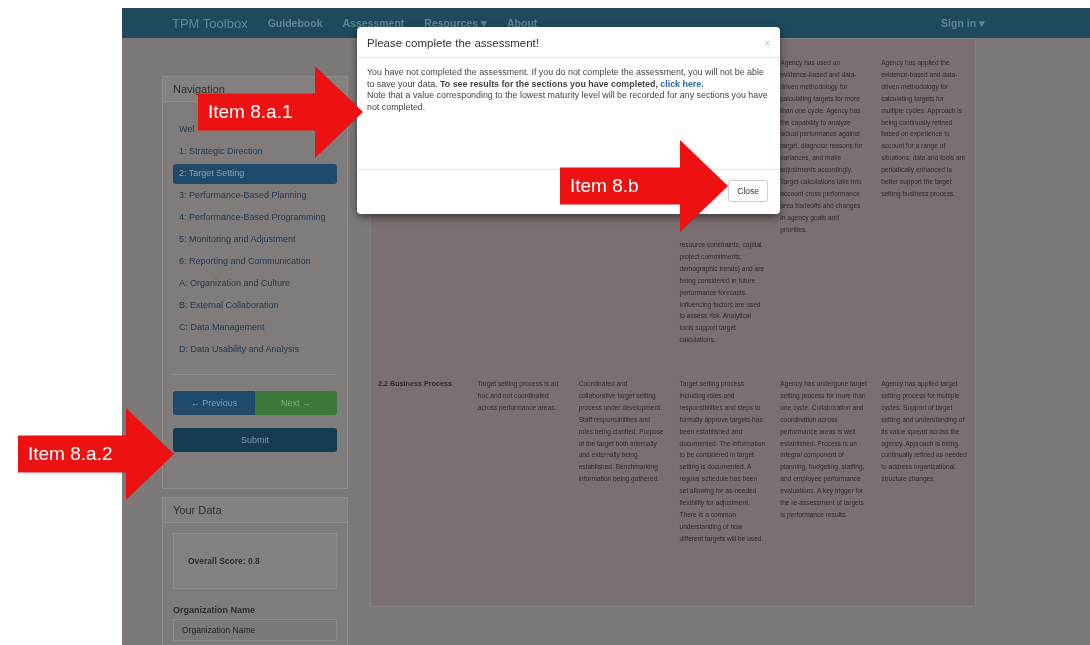 The width and height of the screenshot is (1090, 645). What do you see at coordinates (255, 174) in the screenshot?
I see `navigation-item: 2: Target Setting` at bounding box center [255, 174].